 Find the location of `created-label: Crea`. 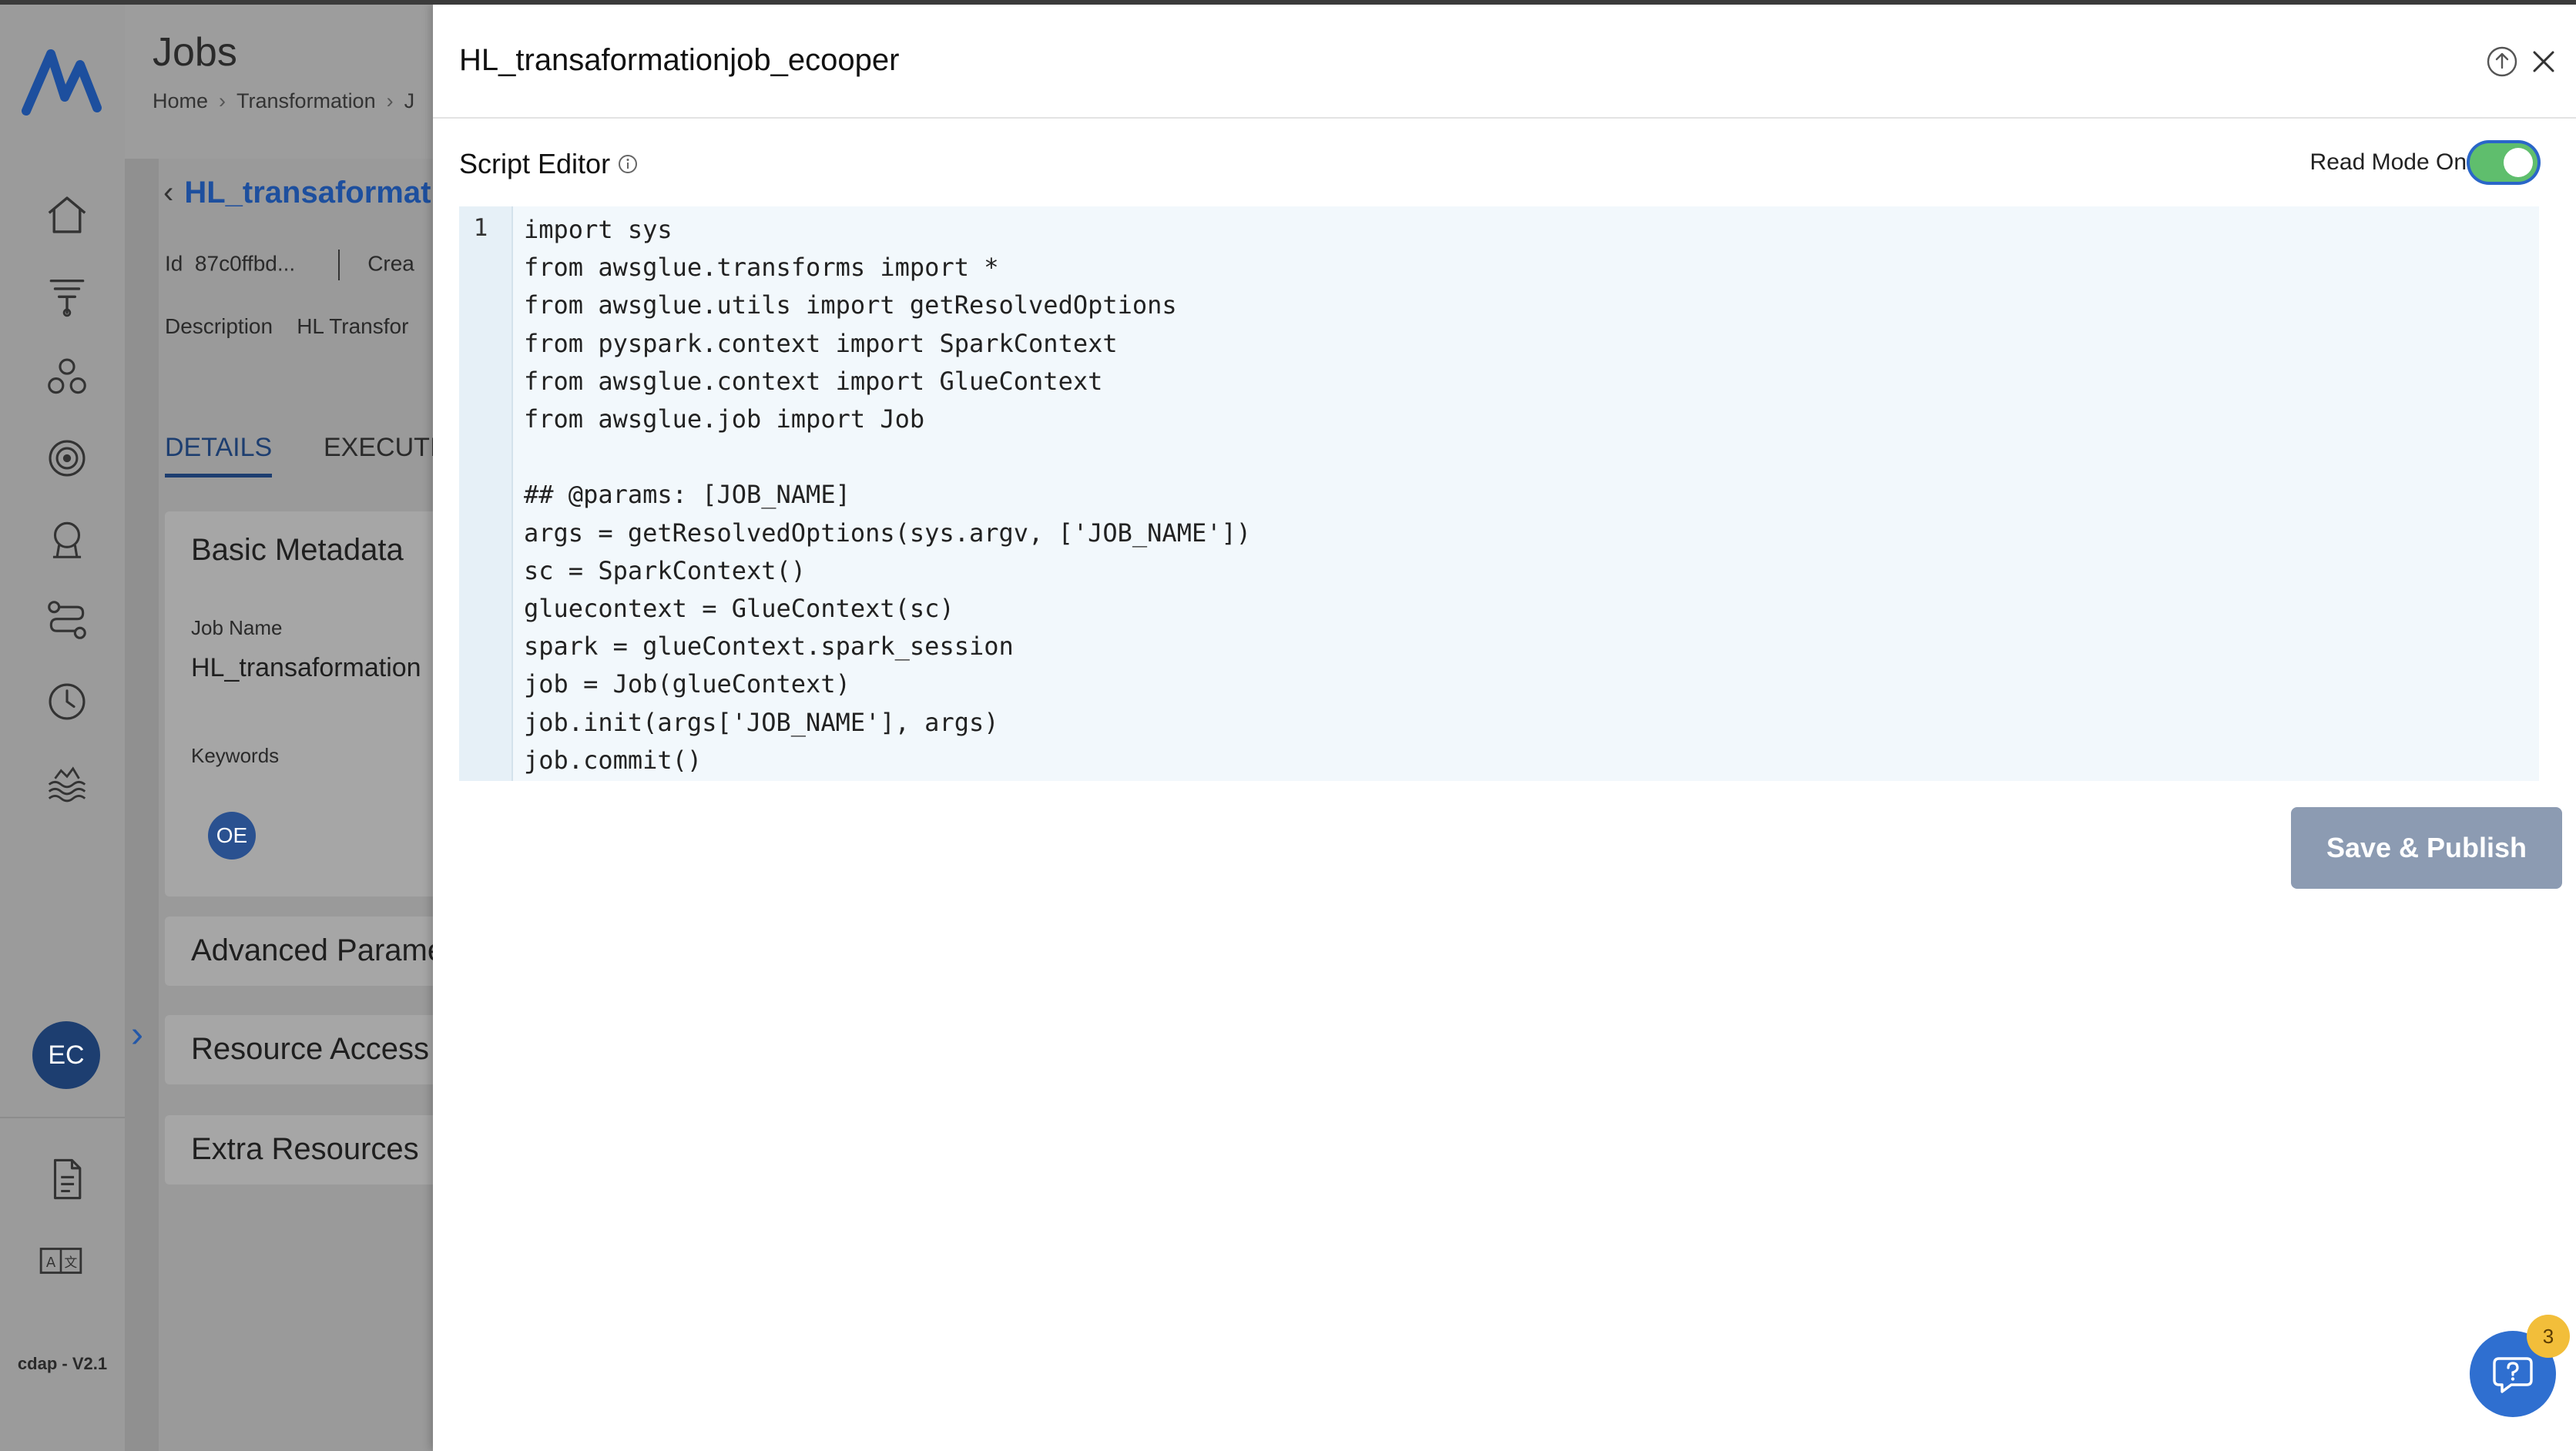

created-label: Crea is located at coordinates (390, 263).